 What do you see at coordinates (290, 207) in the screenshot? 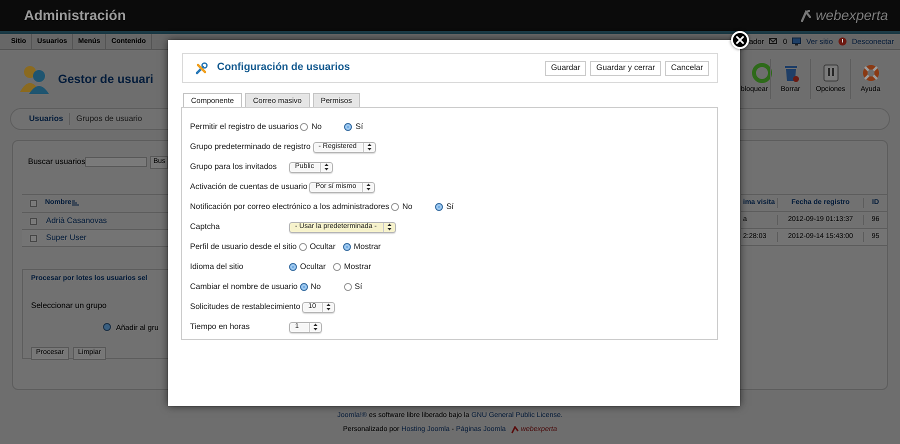
I see `field-label: Notificación por correo electrónico a los administradores` at bounding box center [290, 207].